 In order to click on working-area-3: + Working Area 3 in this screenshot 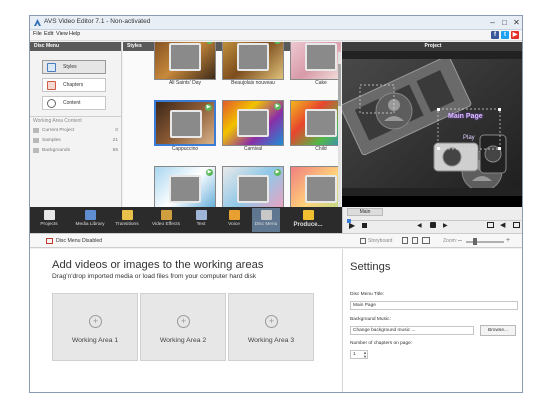, I will do `click(271, 327)`.